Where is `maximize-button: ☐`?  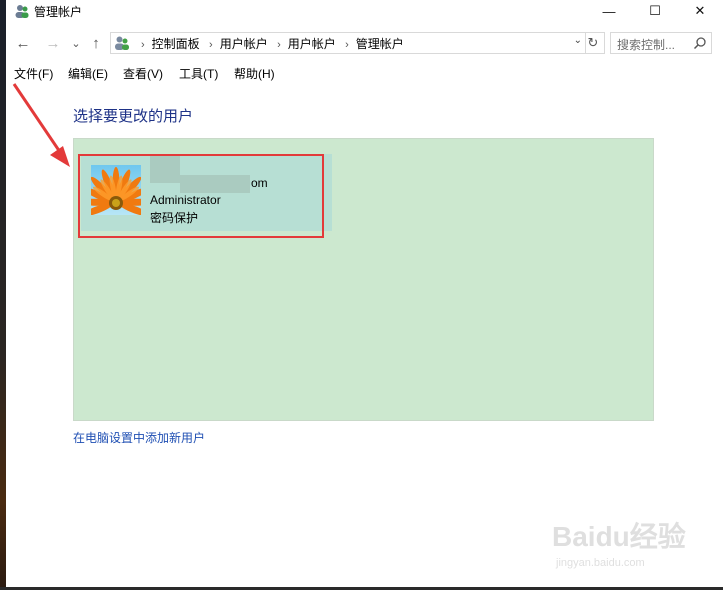 maximize-button: ☐ is located at coordinates (655, 11).